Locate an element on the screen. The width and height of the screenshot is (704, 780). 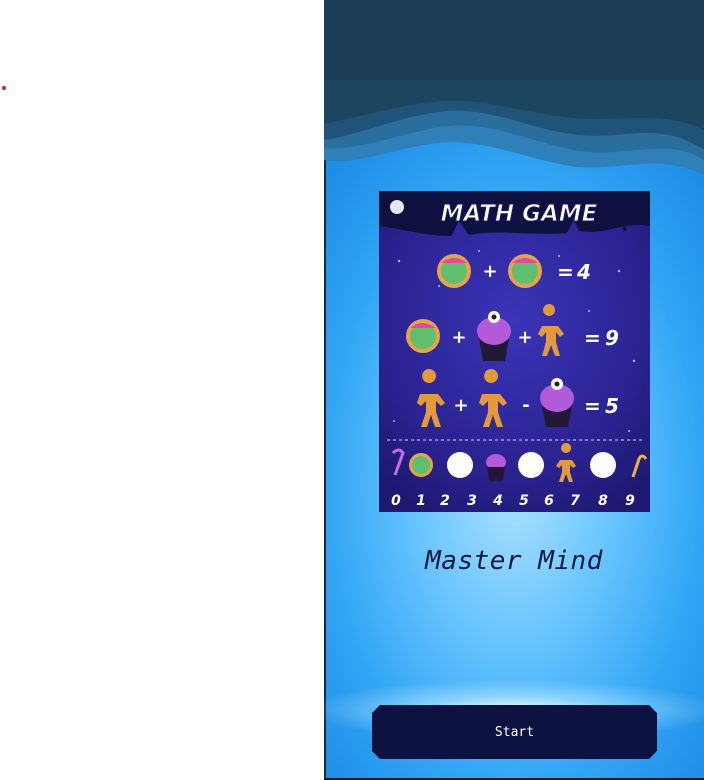
svg-text: 3 is located at coordinates (472, 501).